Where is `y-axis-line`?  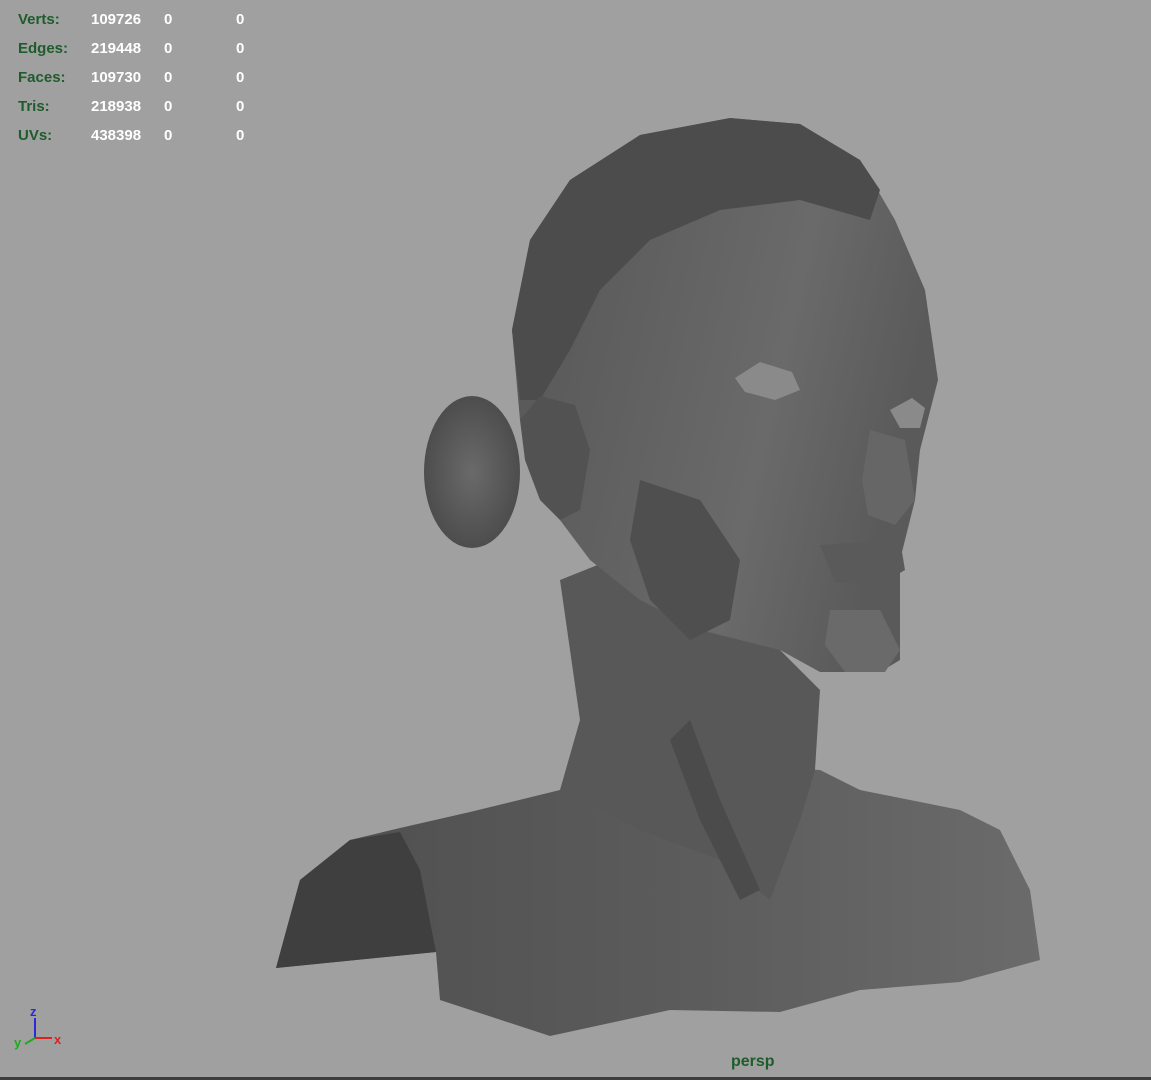 y-axis-line is located at coordinates (30, 1041).